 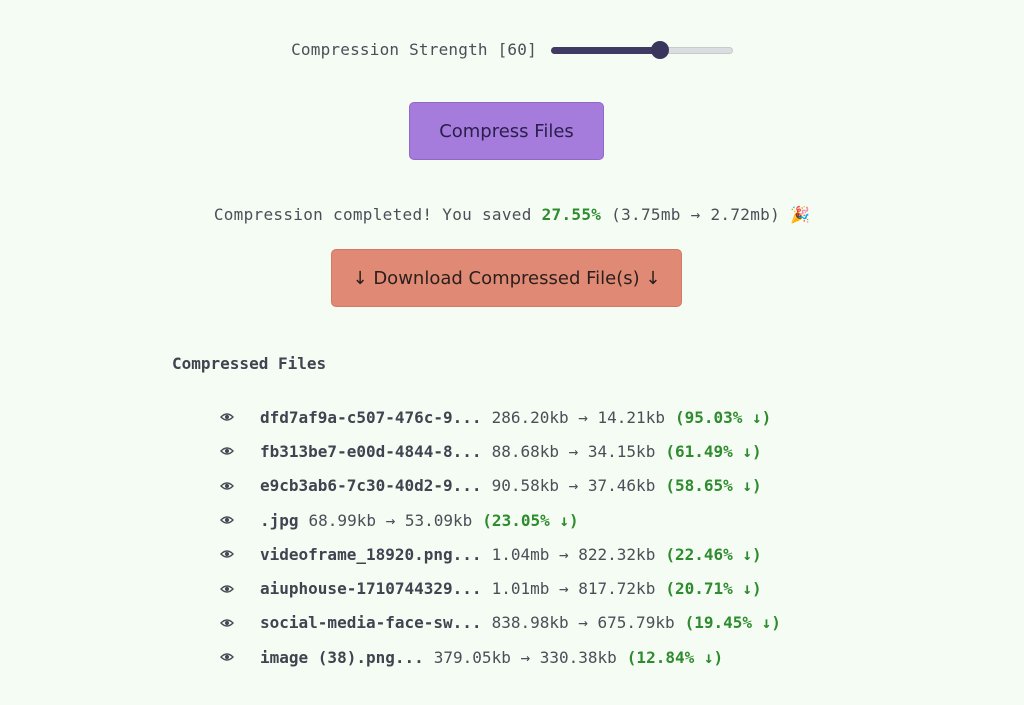 What do you see at coordinates (800, 214) in the screenshot?
I see `party-popper-icon: 🎉` at bounding box center [800, 214].